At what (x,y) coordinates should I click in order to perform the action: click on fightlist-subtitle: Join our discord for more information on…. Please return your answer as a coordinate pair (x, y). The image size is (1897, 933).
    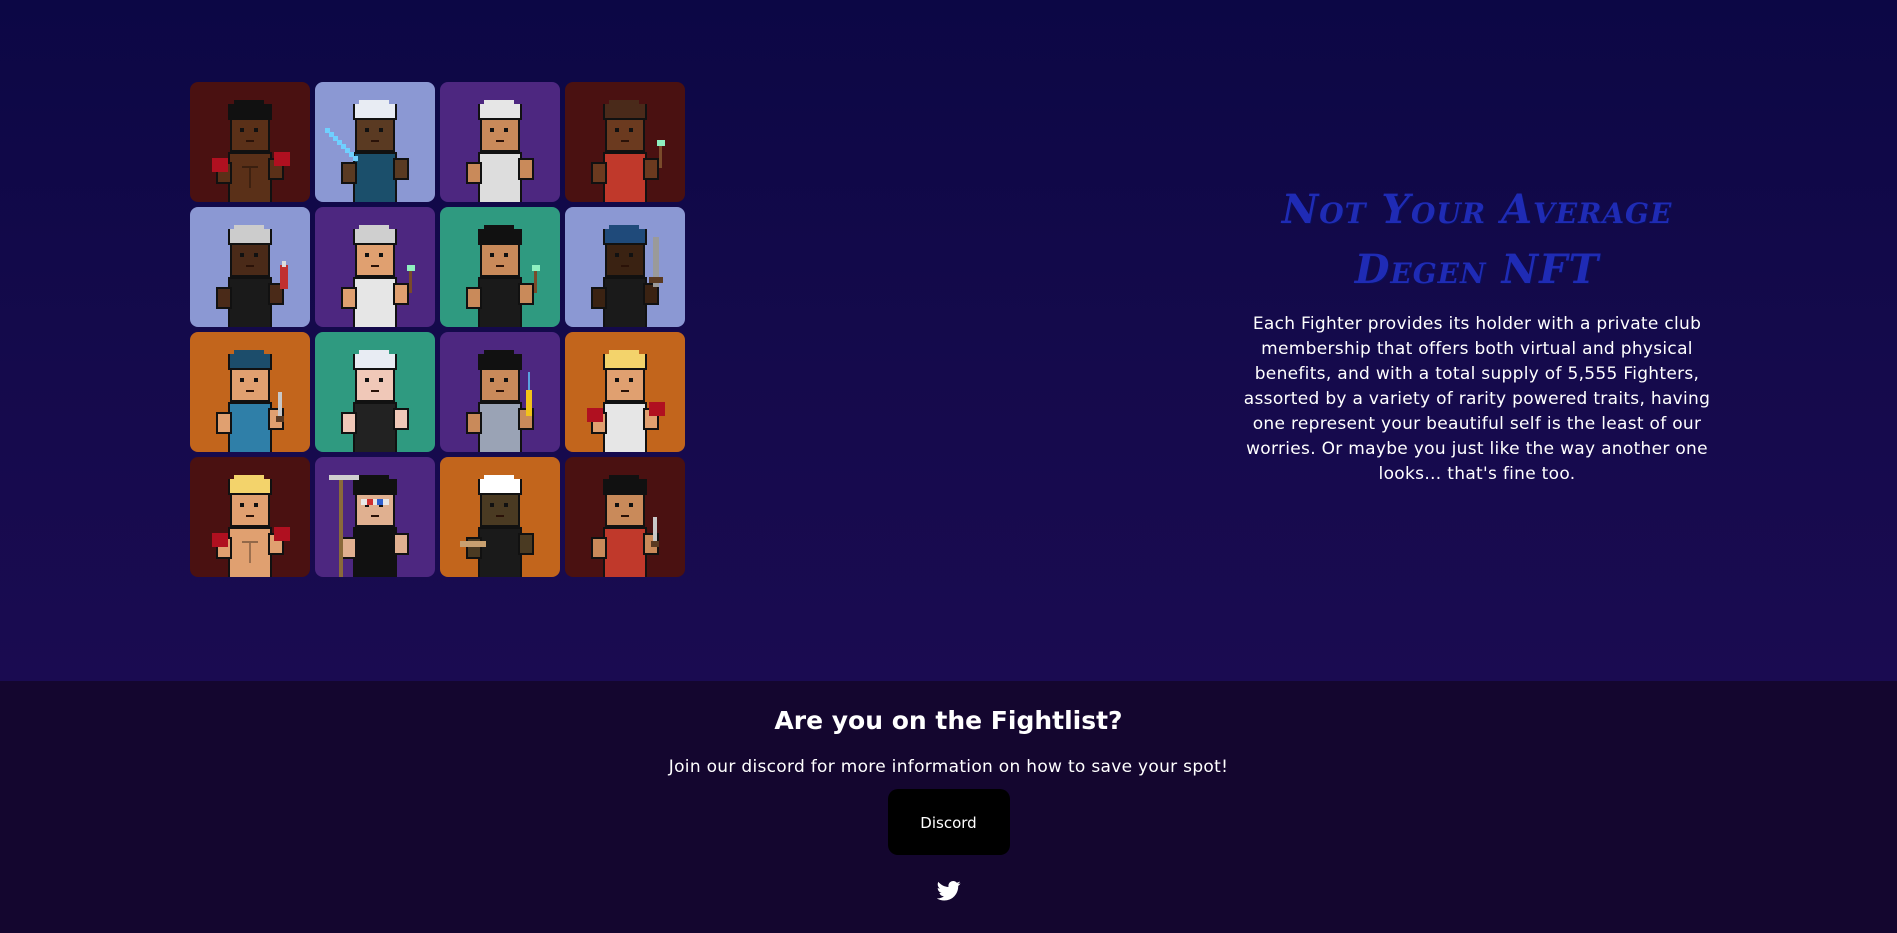
    Looking at the image, I should click on (948, 767).